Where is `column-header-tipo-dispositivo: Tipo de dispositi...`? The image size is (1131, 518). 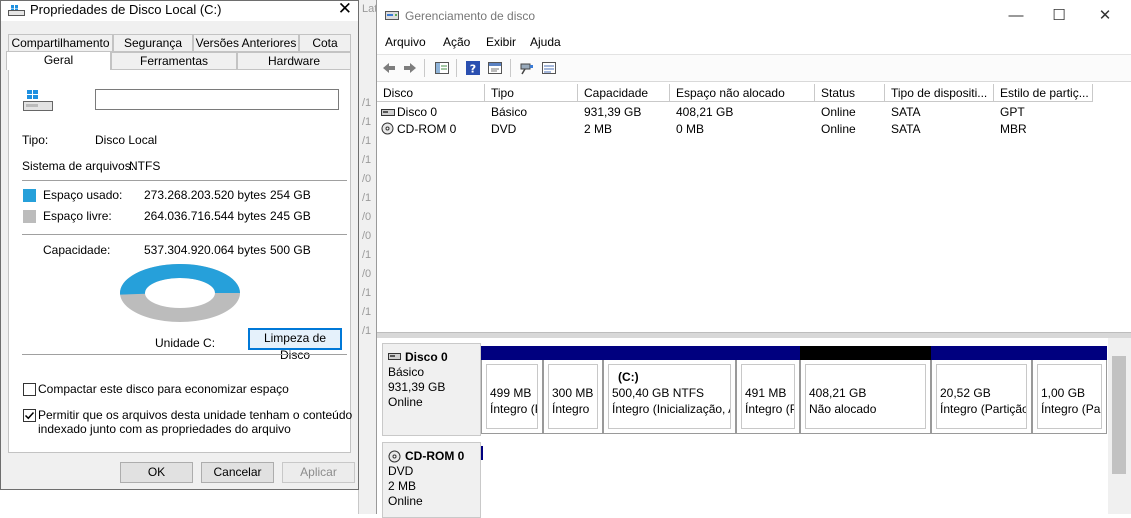 column-header-tipo-dispositivo: Tipo de dispositi... is located at coordinates (939, 93).